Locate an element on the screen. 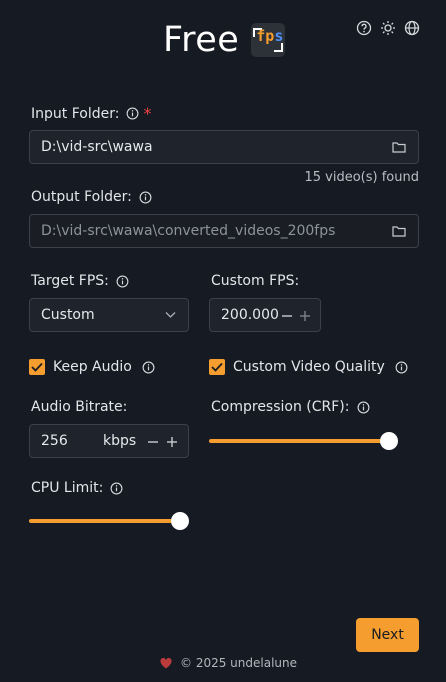 The height and width of the screenshot is (682, 446). input-folder-label: Input Folder: * is located at coordinates (91, 113).